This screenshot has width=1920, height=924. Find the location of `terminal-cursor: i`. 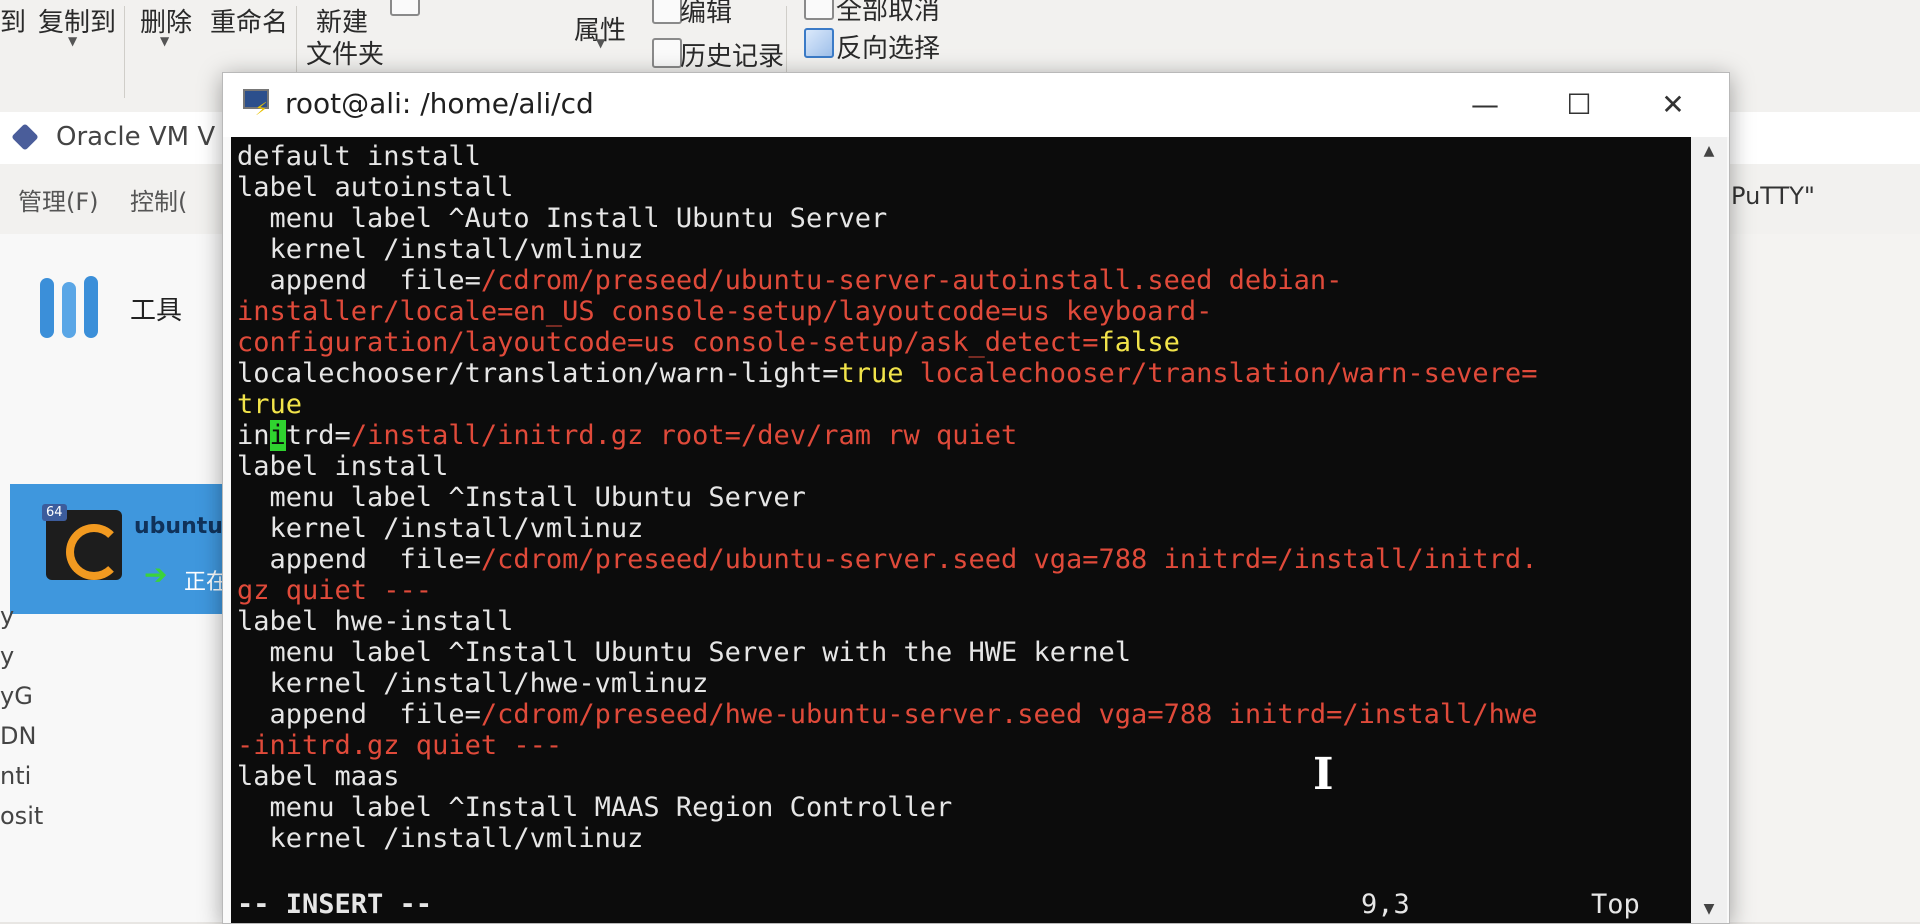

terminal-cursor: i is located at coordinates (277, 435).